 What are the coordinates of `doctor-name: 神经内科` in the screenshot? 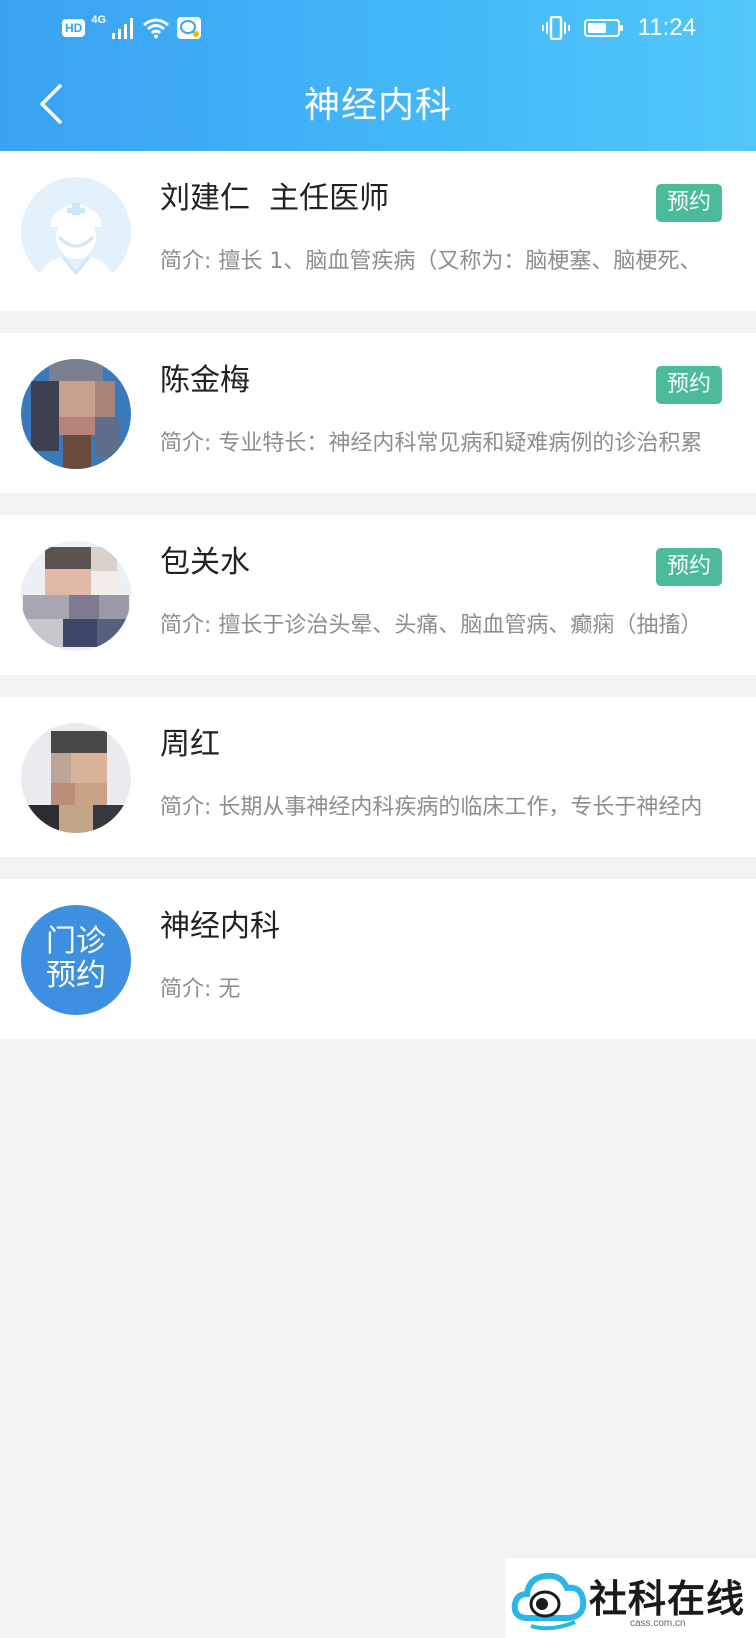 It's located at (220, 926).